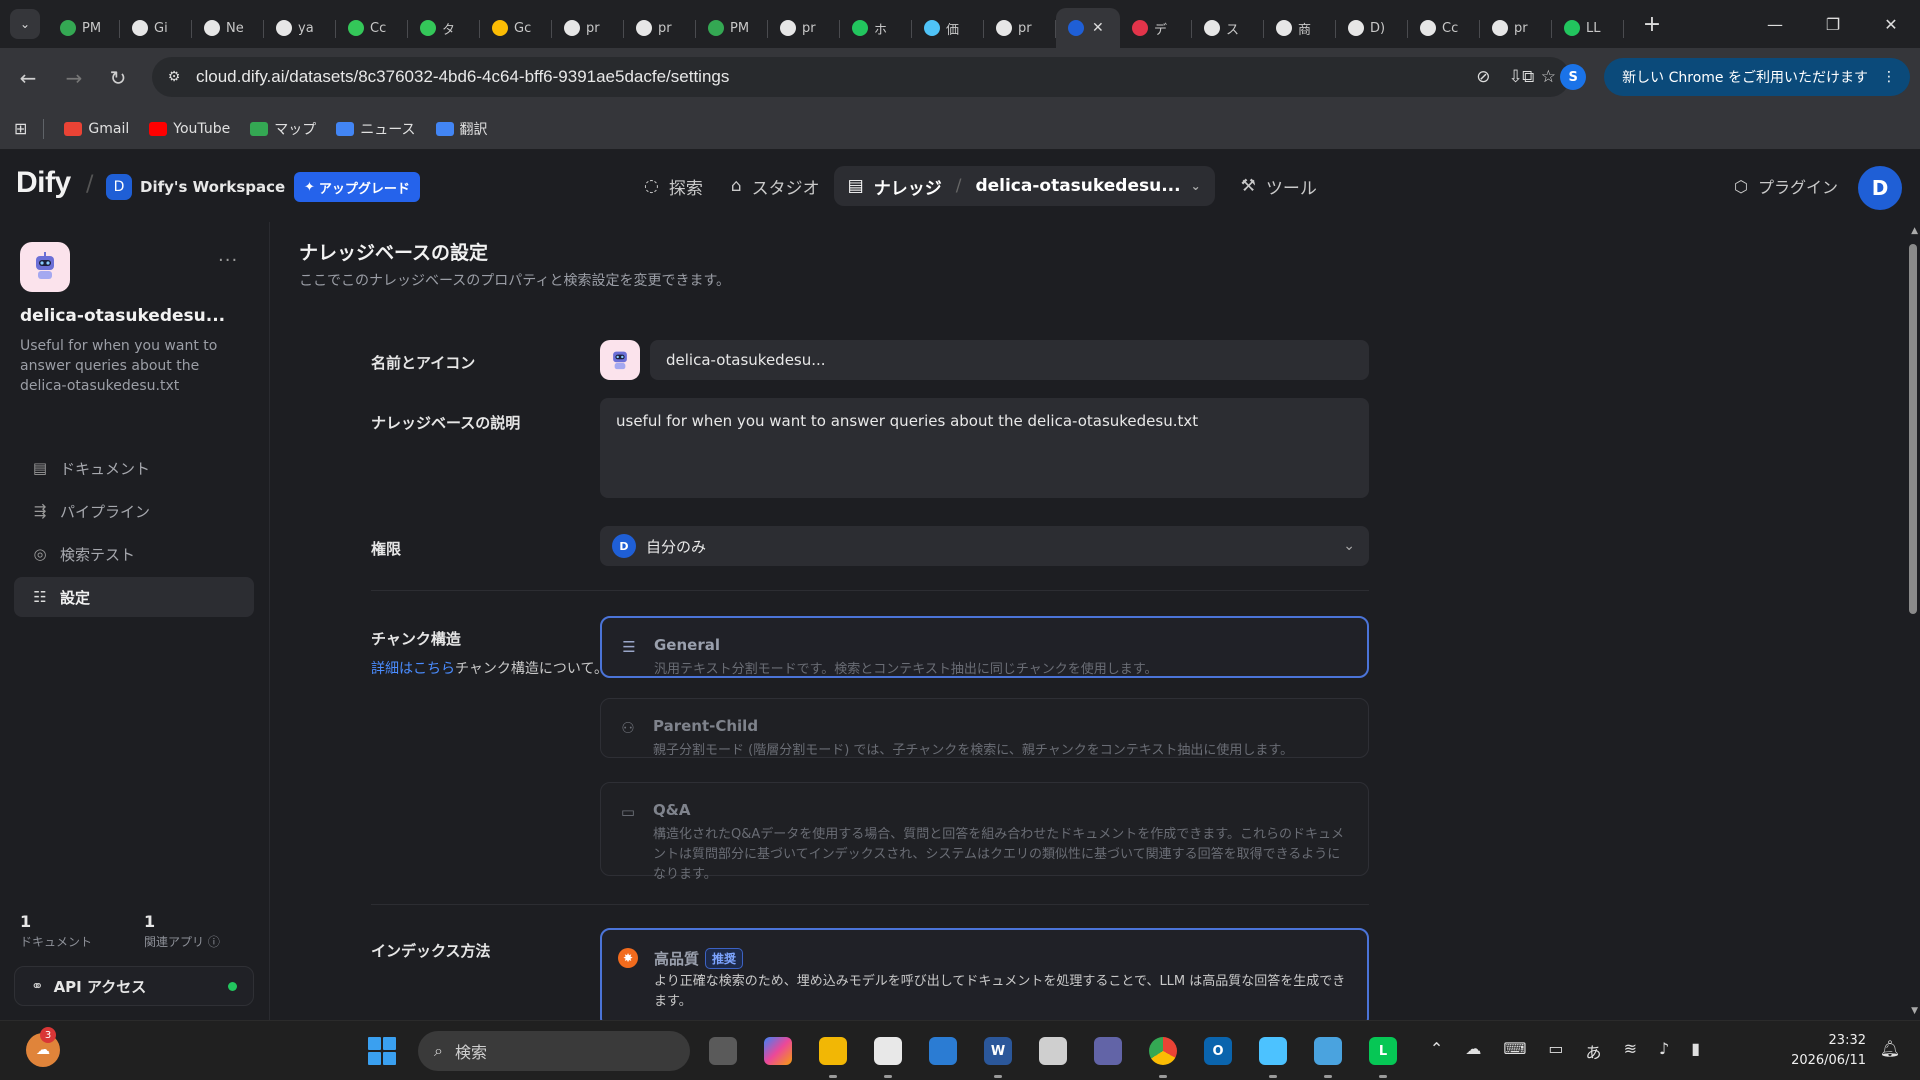 This screenshot has height=1080, width=1920. I want to click on onedrive-icon: ☁, so click(1473, 1051).